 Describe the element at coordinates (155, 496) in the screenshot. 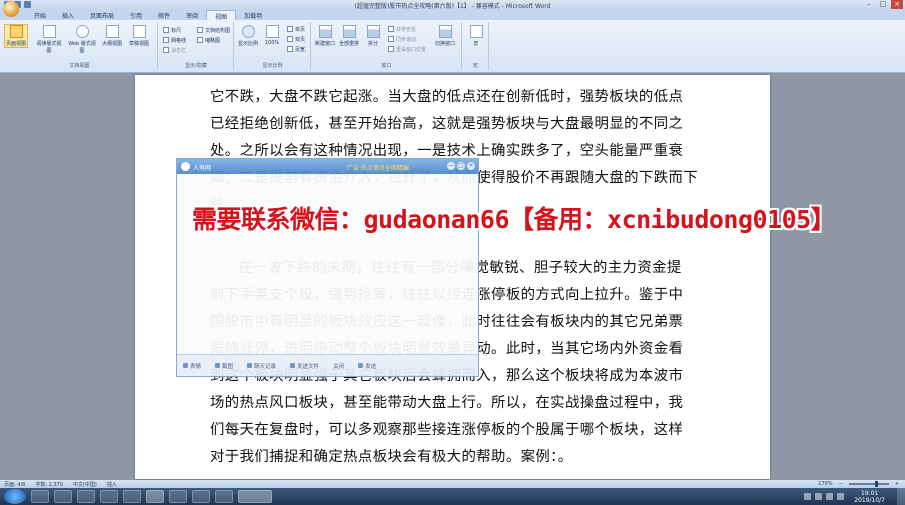

I see `taskbar-chat-icon` at that location.